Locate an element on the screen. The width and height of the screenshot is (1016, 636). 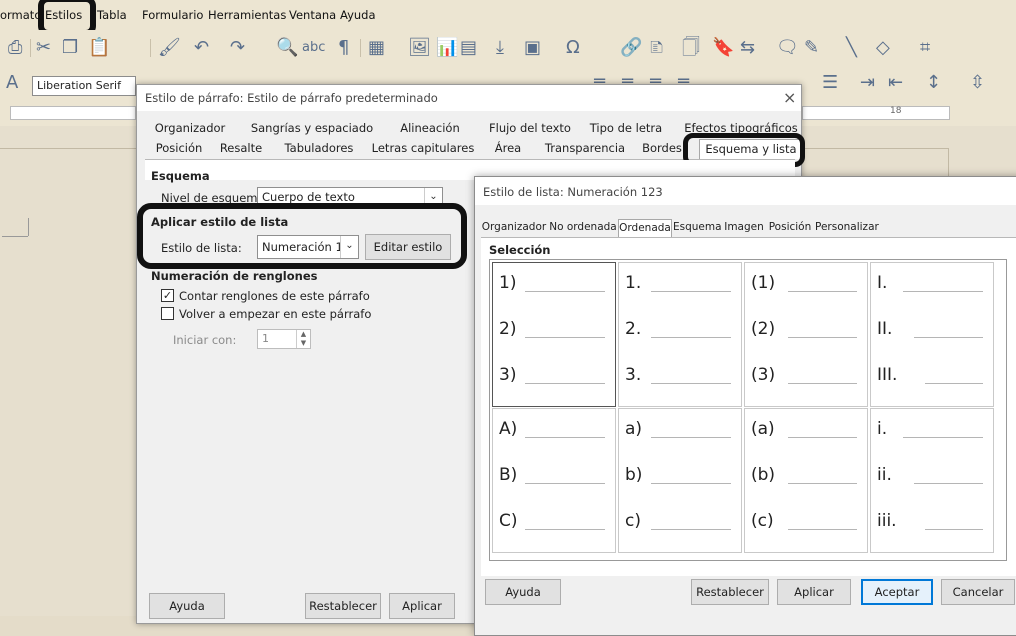
menu-tabla: Tabla is located at coordinates (112, 15).